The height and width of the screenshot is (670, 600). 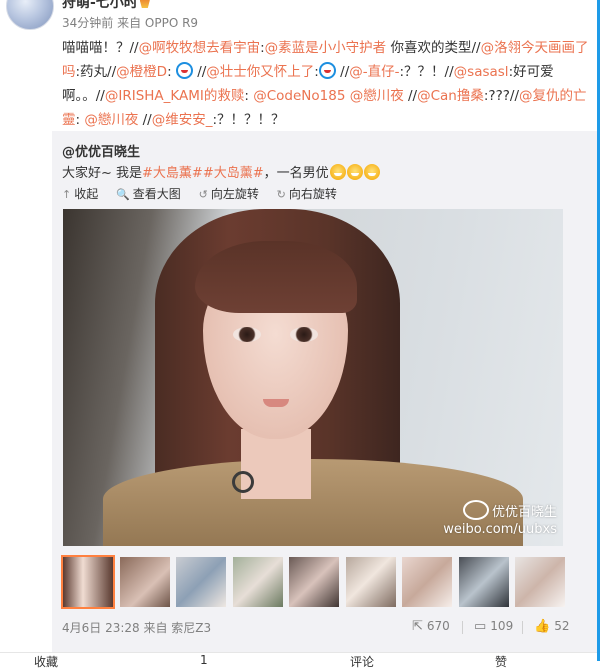 I want to click on username: 狩萌-七小时, so click(x=106, y=6).